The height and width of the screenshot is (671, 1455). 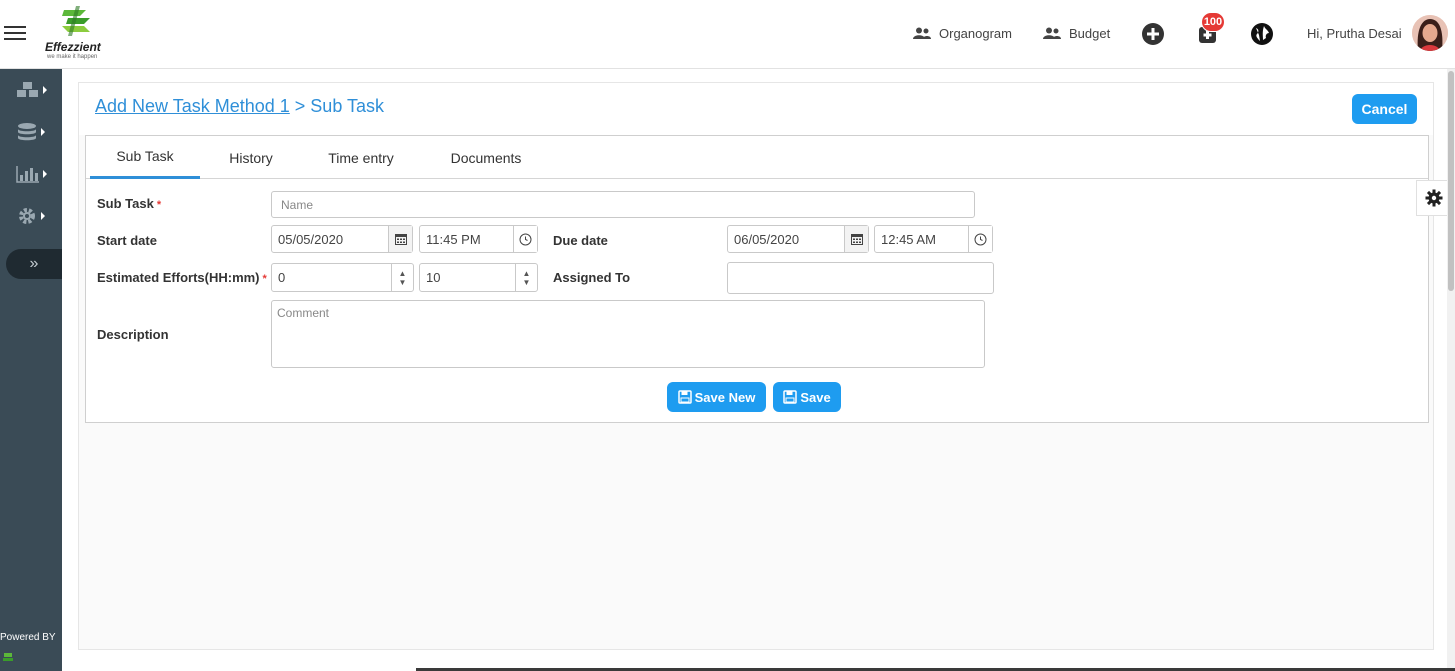 I want to click on tab-documents: Documents, so click(x=486, y=157).